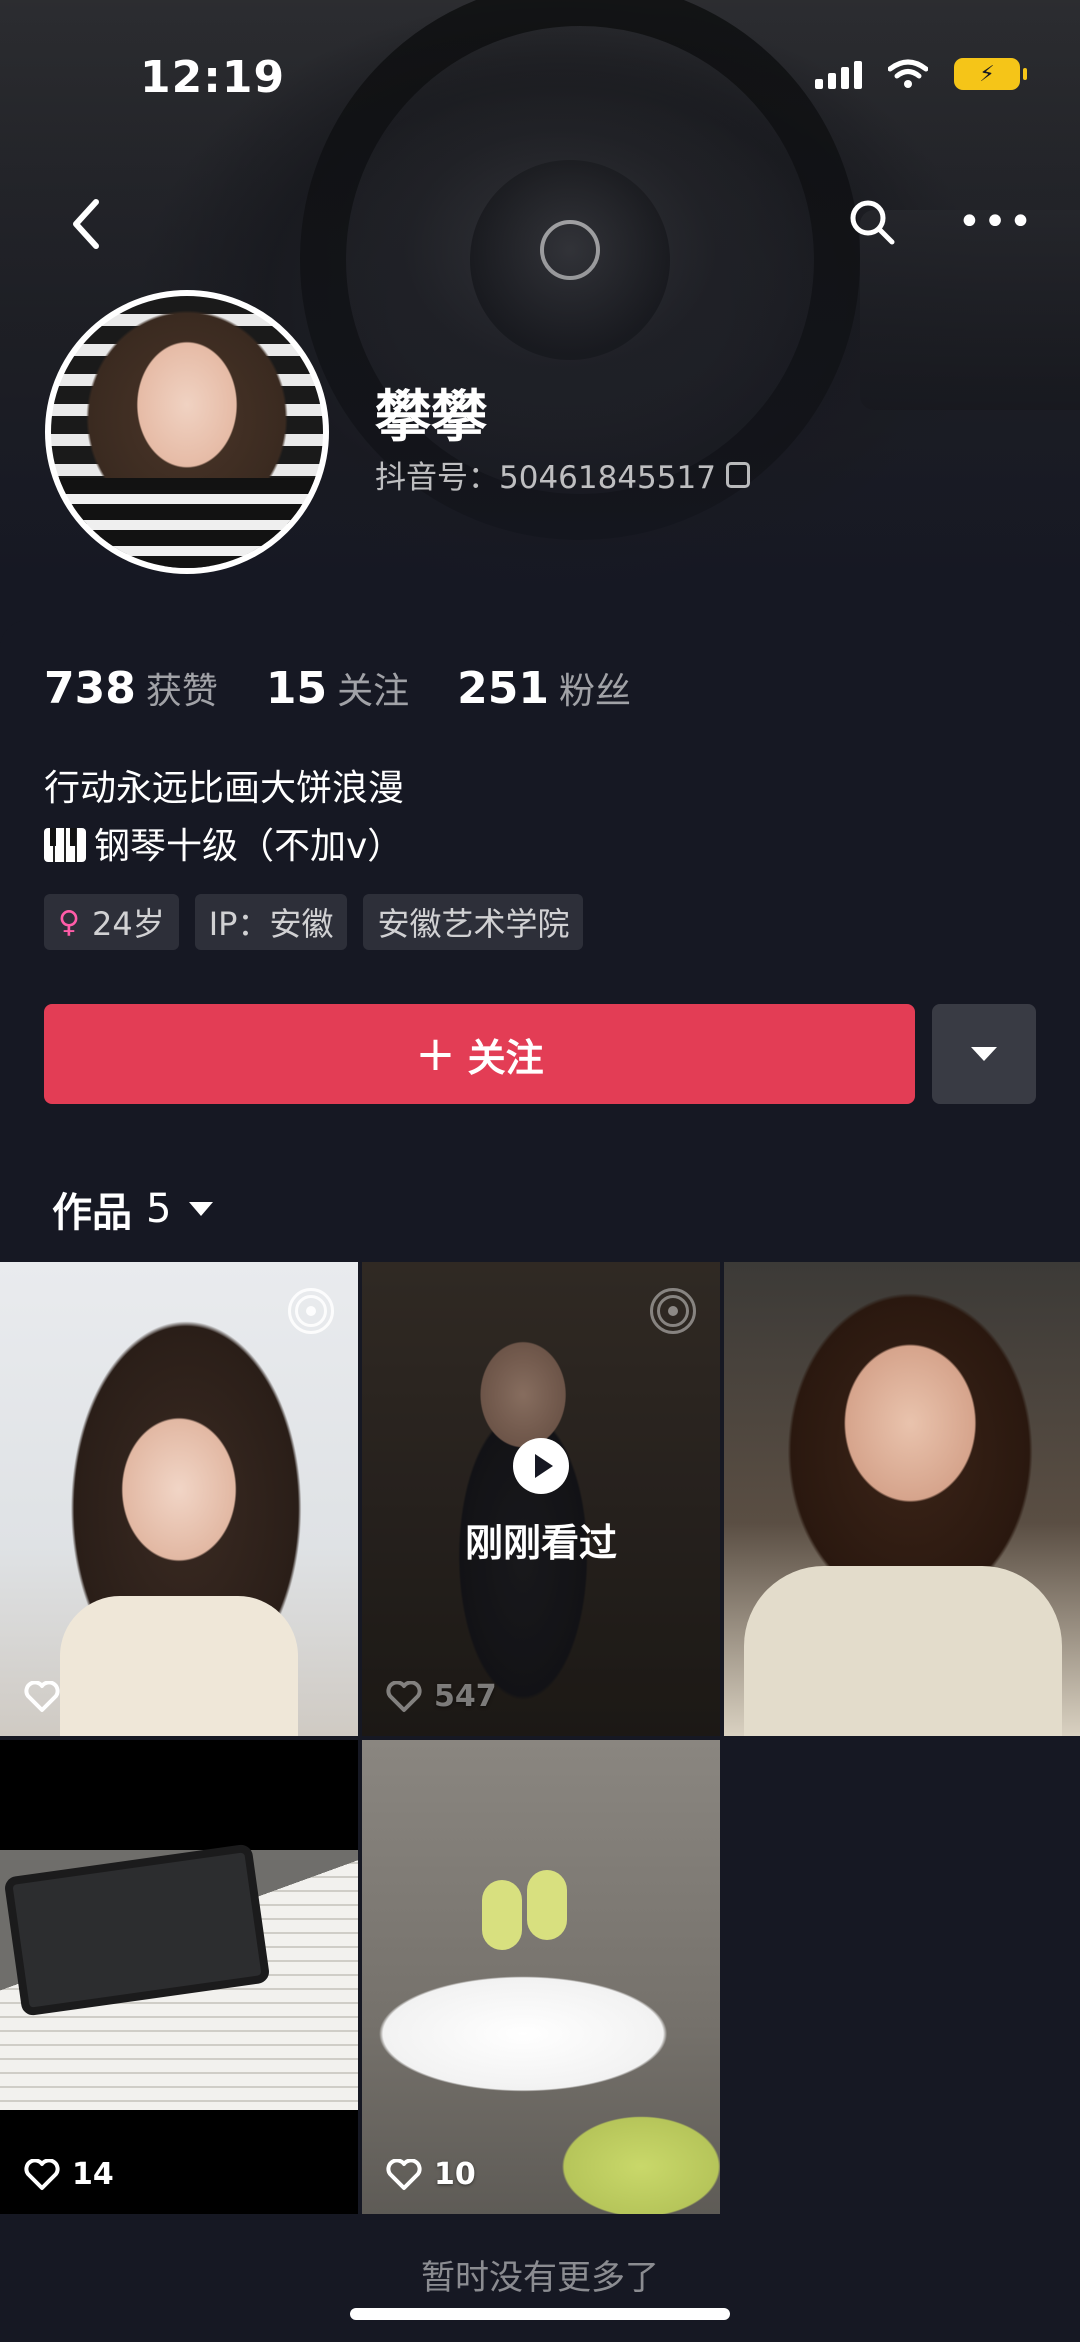 This screenshot has height=2342, width=1080. What do you see at coordinates (296, 688) in the screenshot?
I see `stat-following-count: 15` at bounding box center [296, 688].